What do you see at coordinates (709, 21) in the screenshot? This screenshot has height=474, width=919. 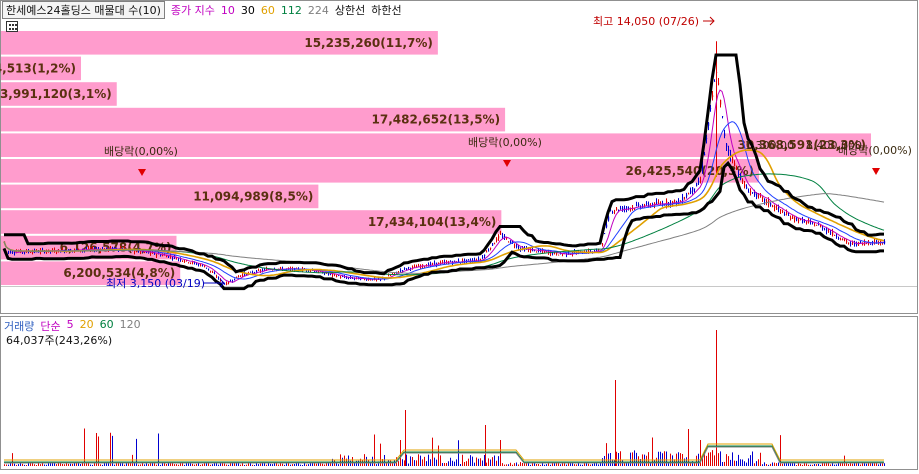 I see `high-arrow` at bounding box center [709, 21].